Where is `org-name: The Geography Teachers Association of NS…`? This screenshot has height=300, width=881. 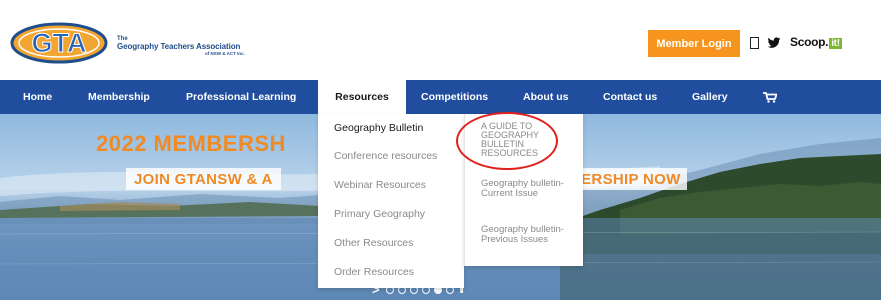
org-name: The Geography Teachers Association of NS… is located at coordinates (181, 46).